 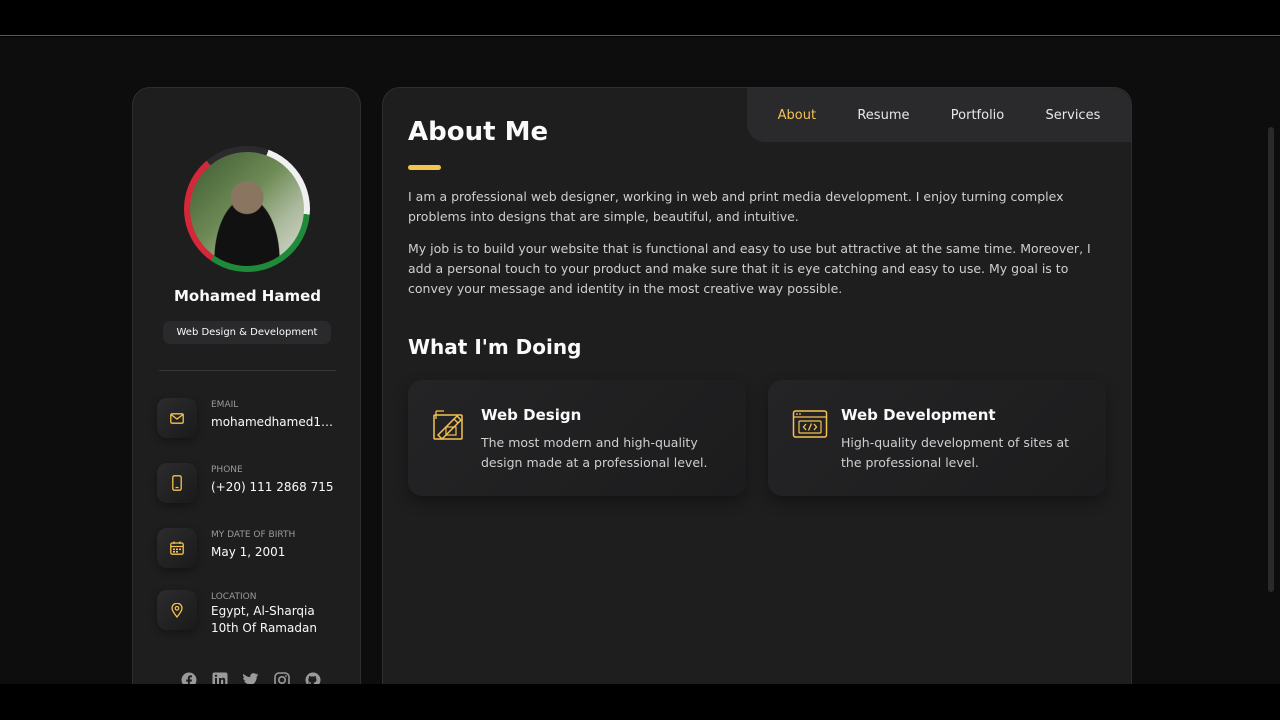 What do you see at coordinates (177, 610) in the screenshot?
I see `location-icon` at bounding box center [177, 610].